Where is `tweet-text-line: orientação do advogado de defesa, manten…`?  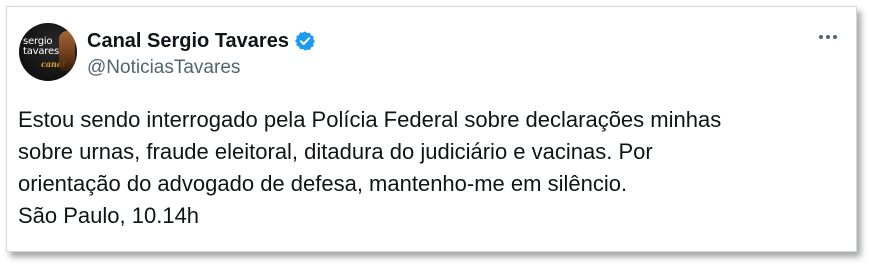
tweet-text-line: orientação do advogado de defesa, manten… is located at coordinates (323, 183).